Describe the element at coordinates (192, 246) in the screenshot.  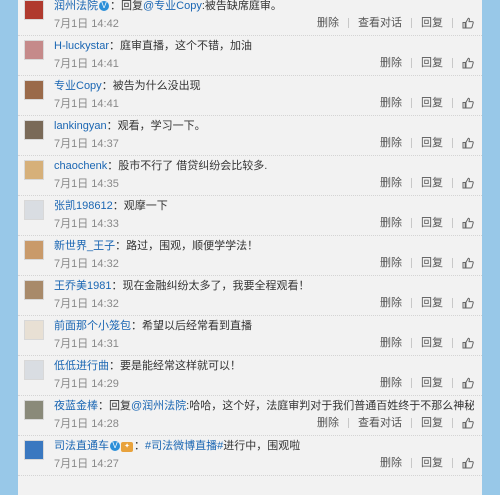
I see `comment-text: 路过，围观，顺便学学法！` at that location.